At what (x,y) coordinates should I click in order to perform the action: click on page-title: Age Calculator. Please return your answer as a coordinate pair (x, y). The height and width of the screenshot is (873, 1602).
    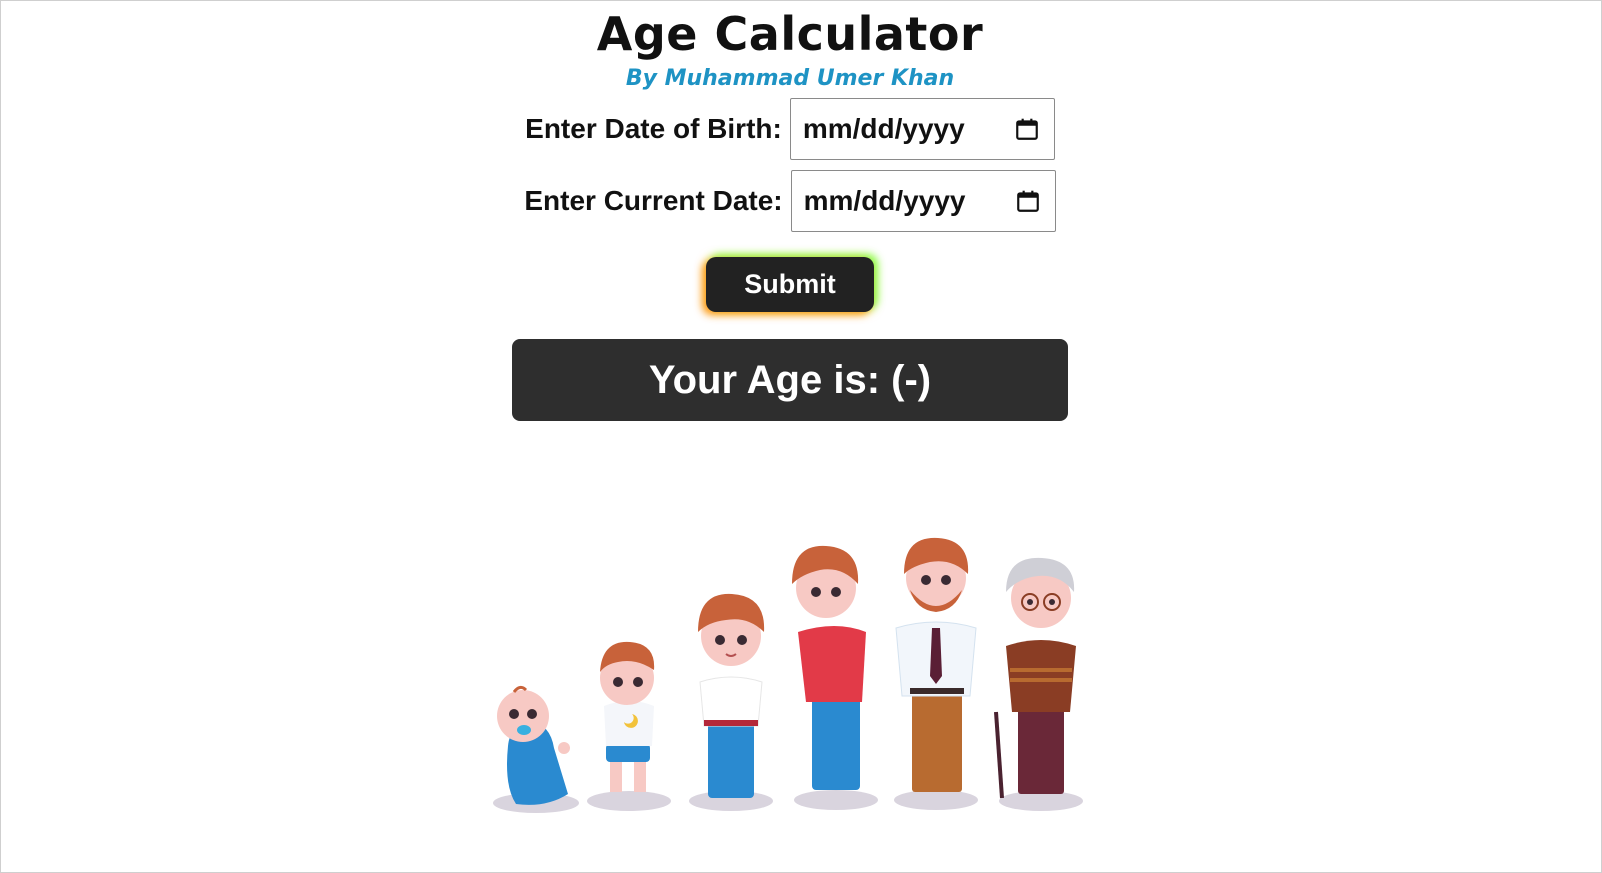
    Looking at the image, I should click on (790, 34).